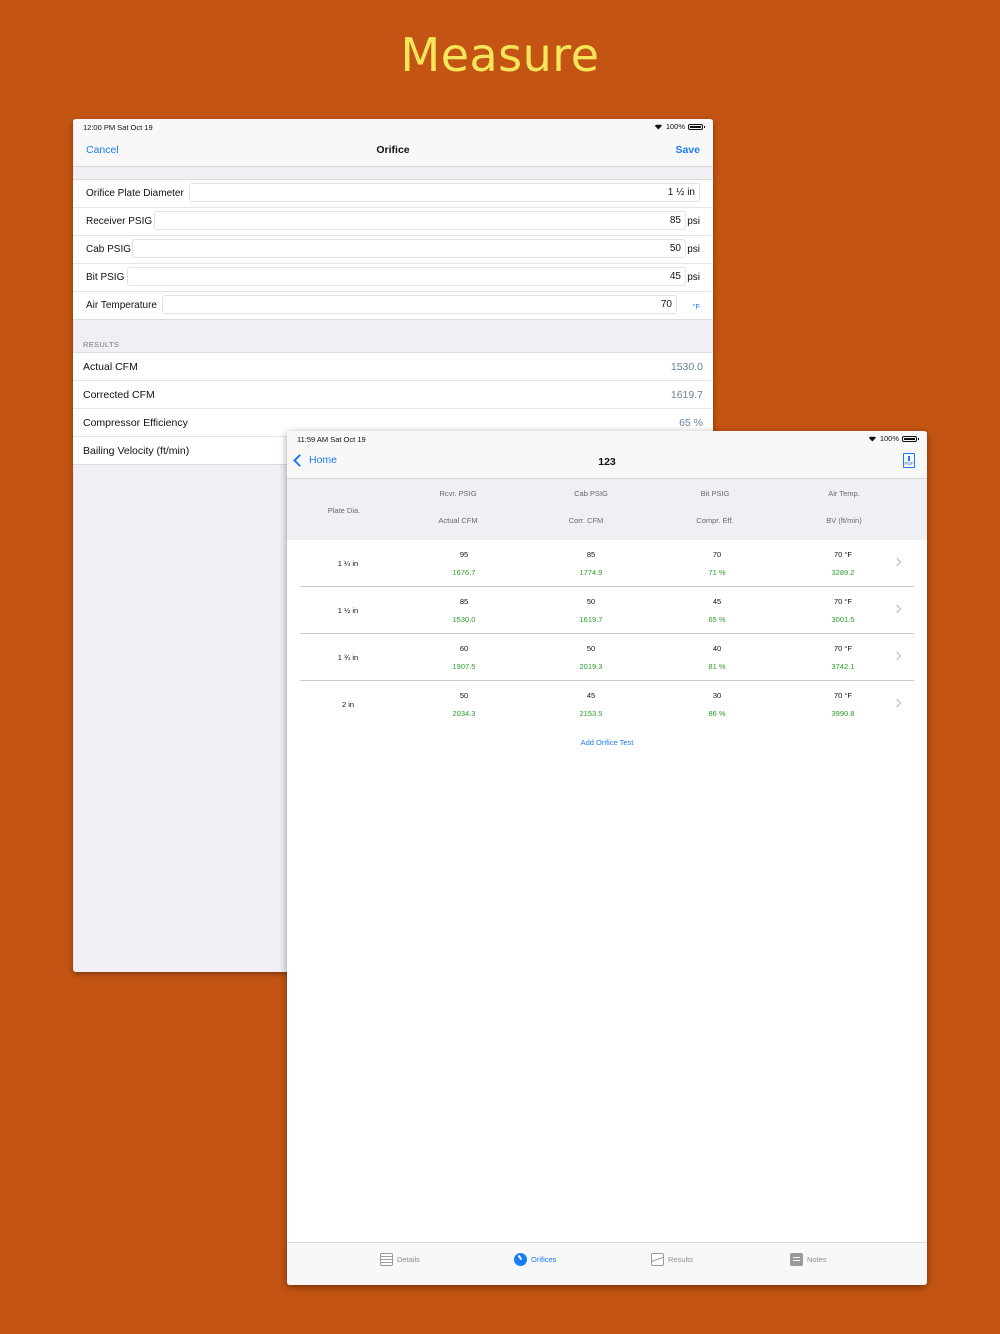 The image size is (1000, 1334). I want to click on tab-label: Results, so click(681, 1259).